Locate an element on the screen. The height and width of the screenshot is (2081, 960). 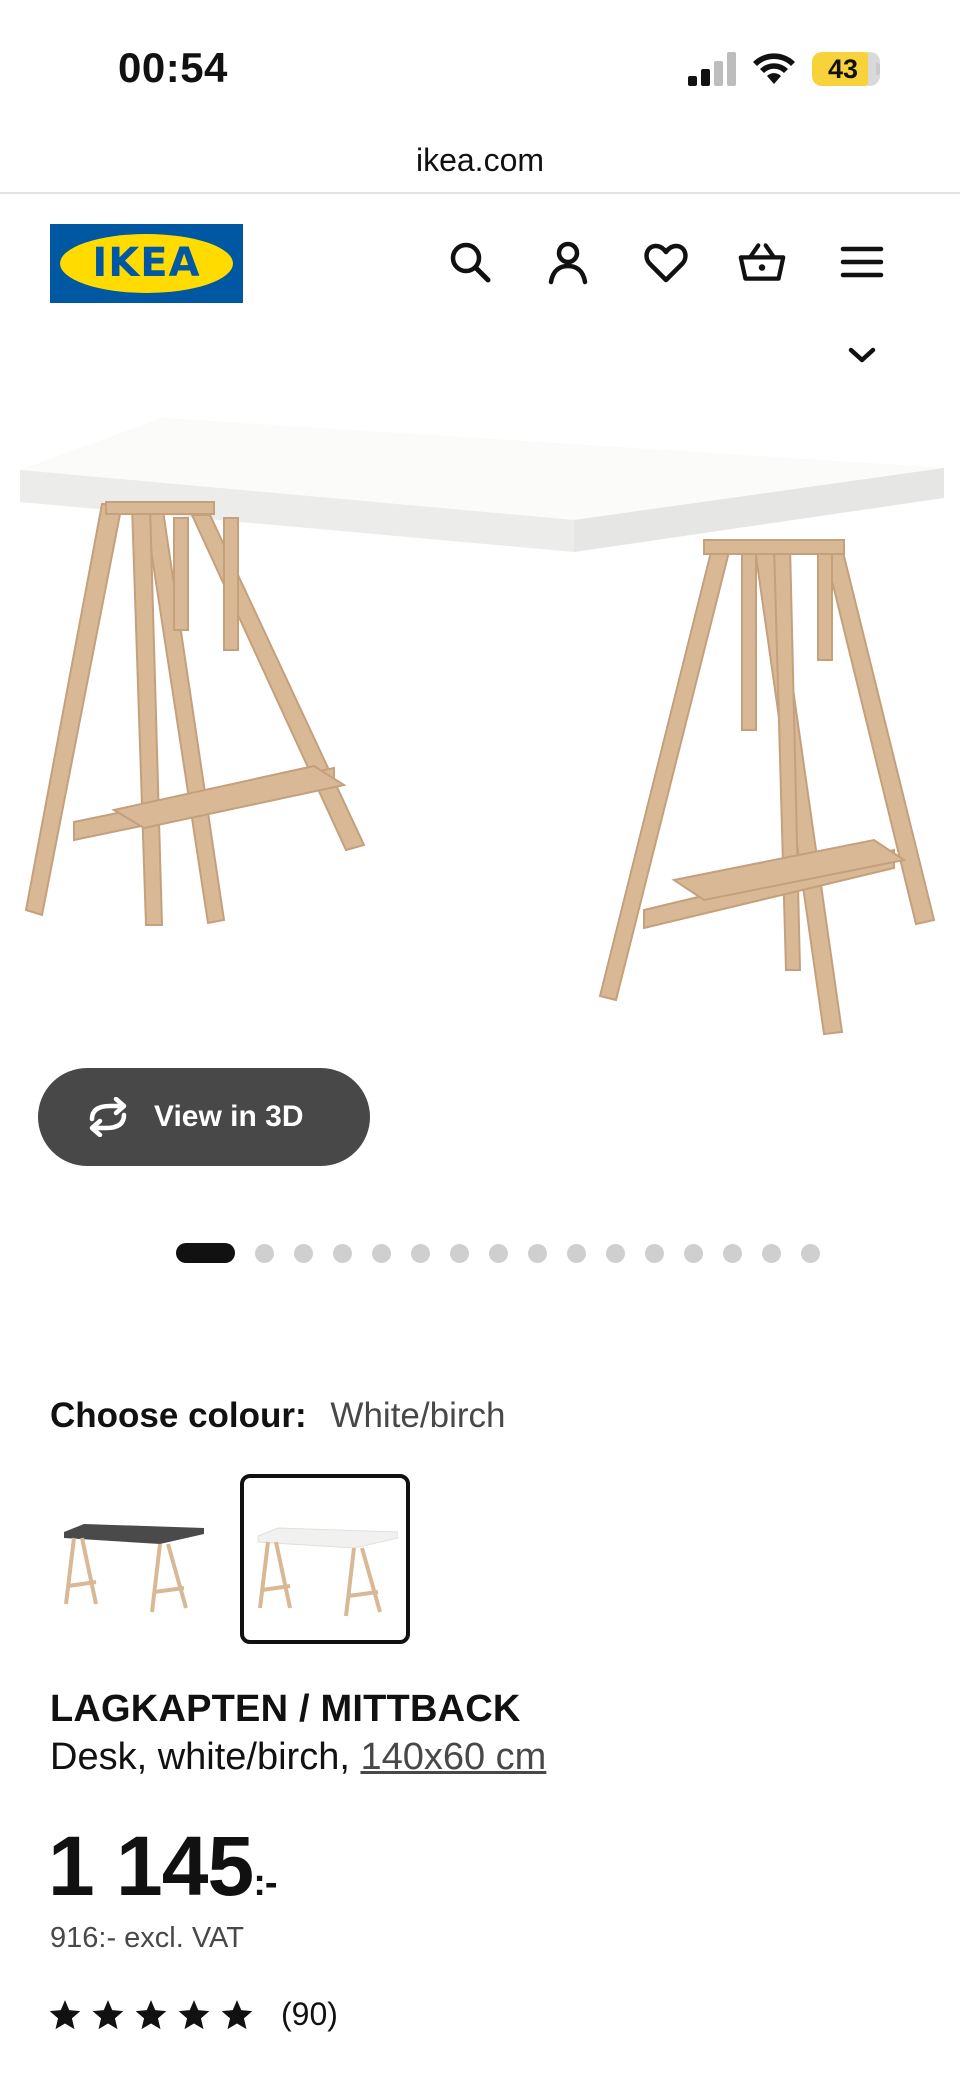
view-in-3d-button: View in 3D is located at coordinates (204, 1117).